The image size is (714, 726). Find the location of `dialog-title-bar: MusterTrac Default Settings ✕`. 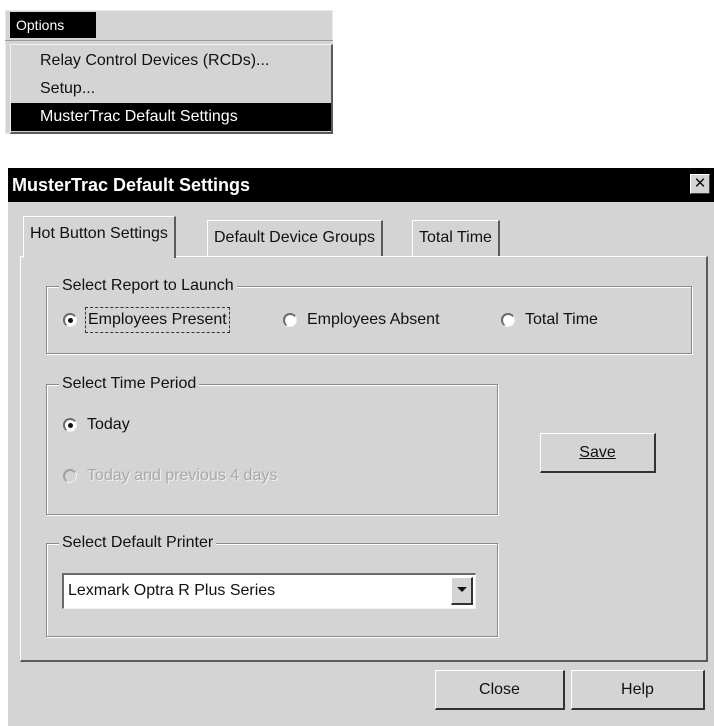

dialog-title-bar: MusterTrac Default Settings ✕ is located at coordinates (361, 185).